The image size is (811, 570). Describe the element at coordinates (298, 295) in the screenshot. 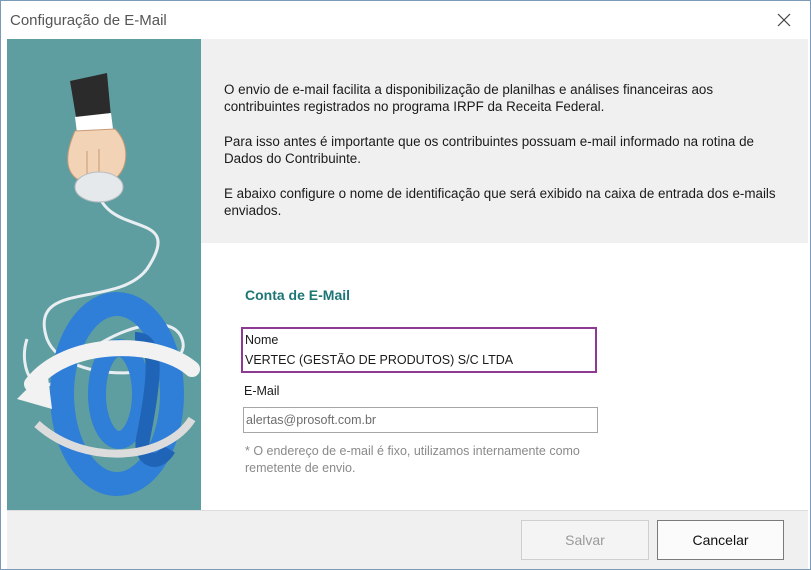

I see `section-title: Conta de E-Mail` at that location.